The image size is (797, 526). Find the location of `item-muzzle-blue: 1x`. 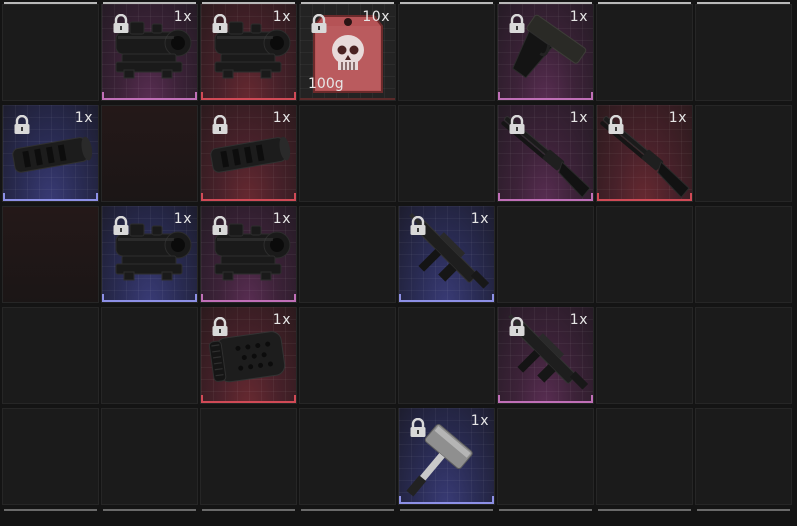

item-muzzle-blue: 1x is located at coordinates (50, 153).